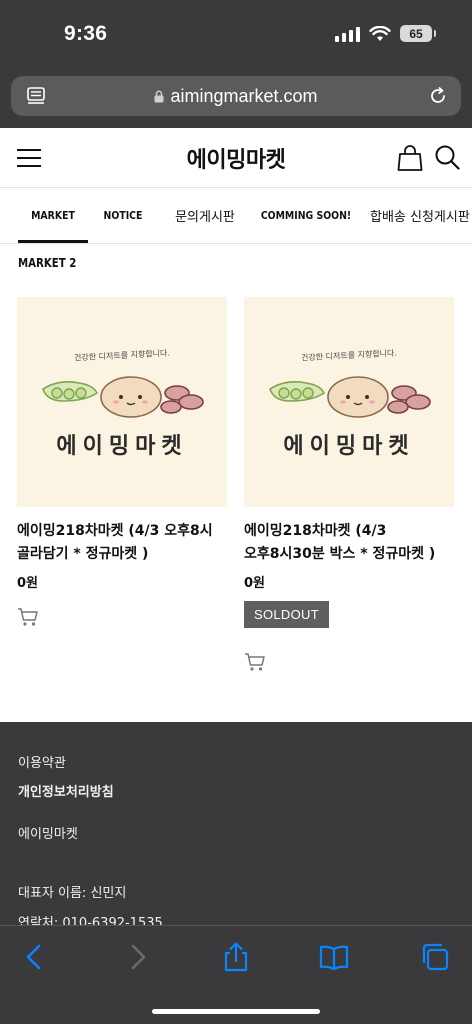  Describe the element at coordinates (123, 215) in the screenshot. I see `tab-notice: NOTICE` at that location.